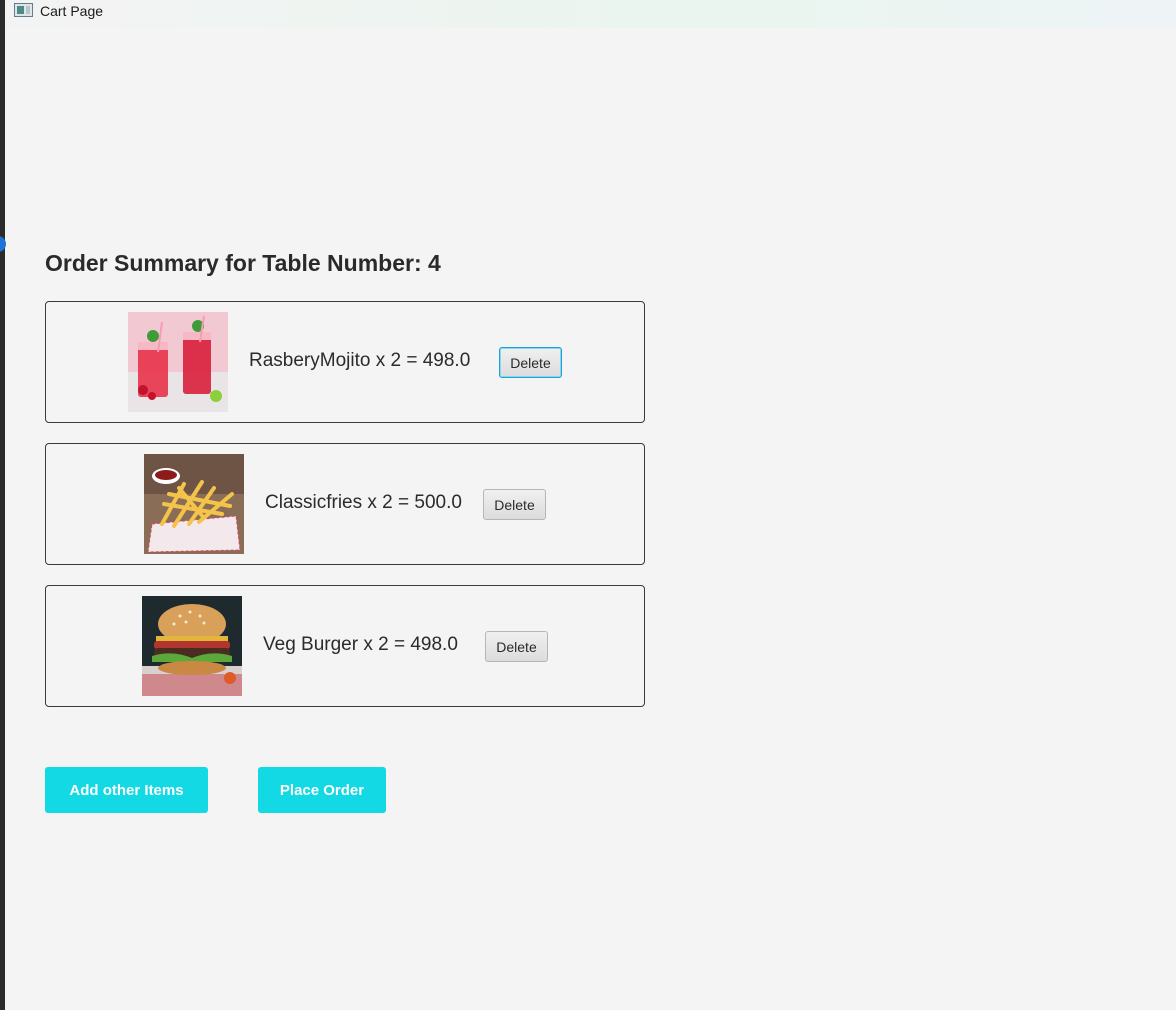  Describe the element at coordinates (23, 10) in the screenshot. I see `app-window-icon` at that location.